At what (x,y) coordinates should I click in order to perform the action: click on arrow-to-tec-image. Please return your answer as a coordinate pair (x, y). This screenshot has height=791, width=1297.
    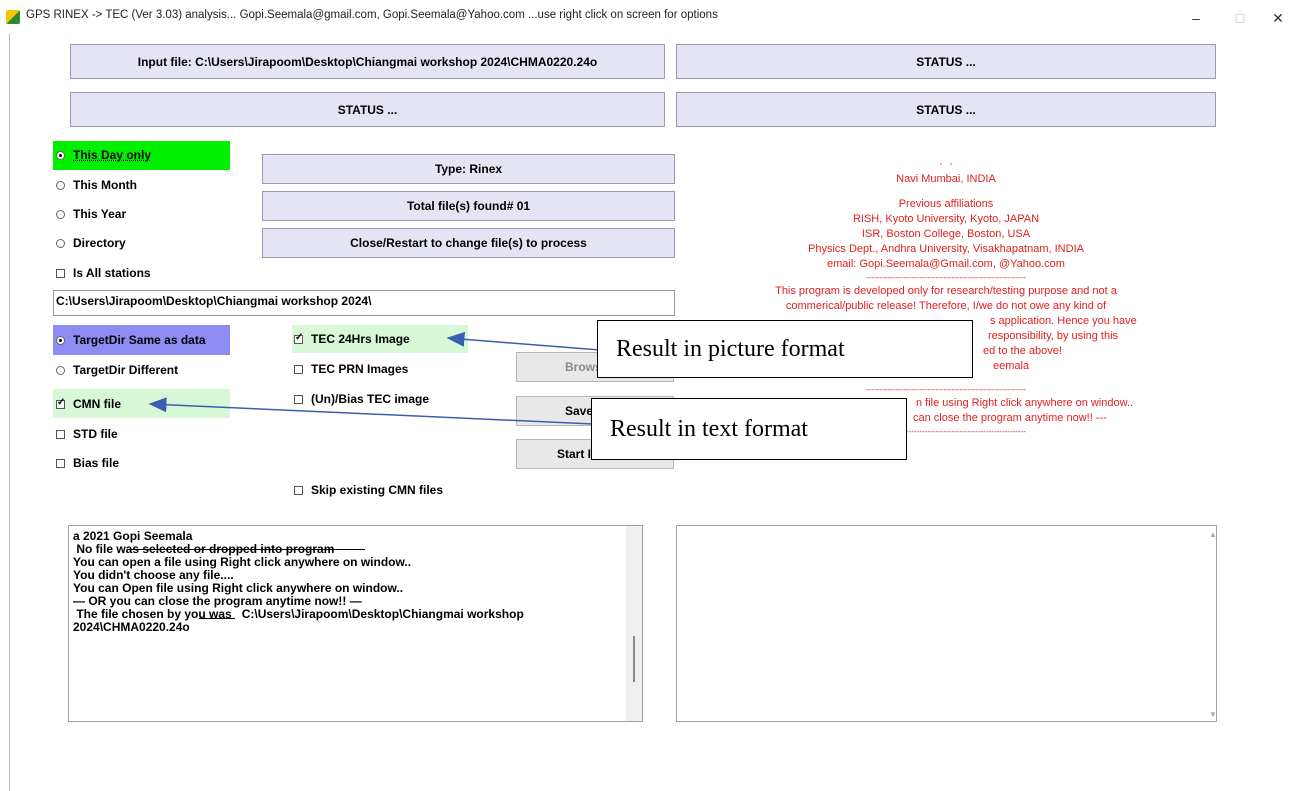
    Looking at the image, I should click on (523, 341).